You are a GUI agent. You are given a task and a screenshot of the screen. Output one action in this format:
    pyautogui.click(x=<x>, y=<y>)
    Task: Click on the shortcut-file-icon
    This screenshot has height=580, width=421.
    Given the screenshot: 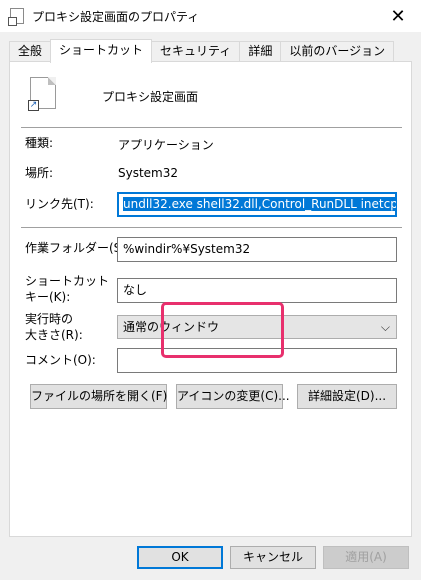 What is the action you would take?
    pyautogui.click(x=16, y=17)
    